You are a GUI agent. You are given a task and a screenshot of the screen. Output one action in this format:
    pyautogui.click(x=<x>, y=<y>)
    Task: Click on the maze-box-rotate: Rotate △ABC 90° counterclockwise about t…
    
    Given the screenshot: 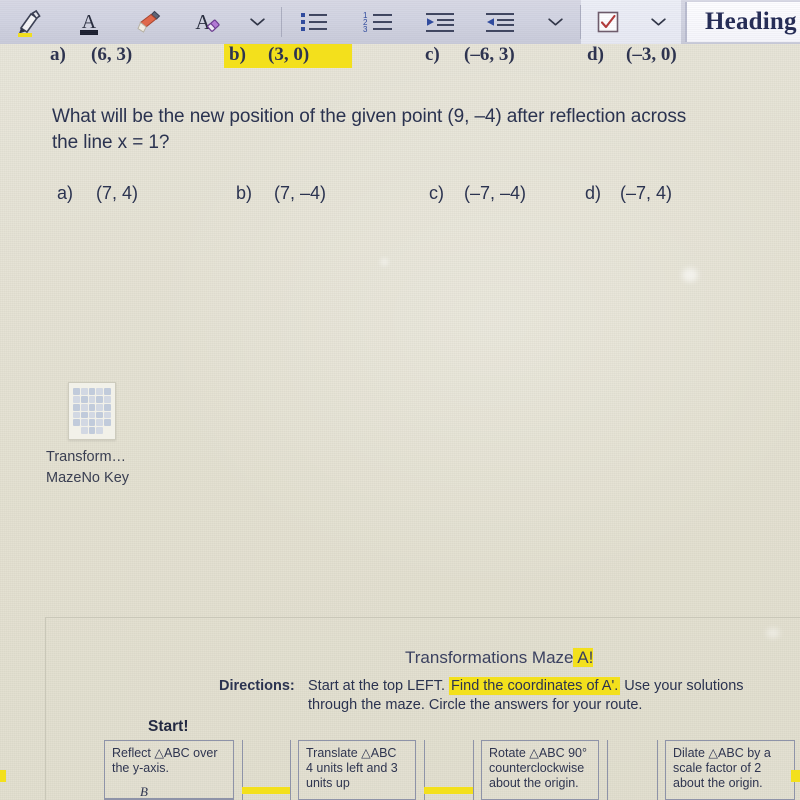 What is the action you would take?
    pyautogui.click(x=540, y=770)
    